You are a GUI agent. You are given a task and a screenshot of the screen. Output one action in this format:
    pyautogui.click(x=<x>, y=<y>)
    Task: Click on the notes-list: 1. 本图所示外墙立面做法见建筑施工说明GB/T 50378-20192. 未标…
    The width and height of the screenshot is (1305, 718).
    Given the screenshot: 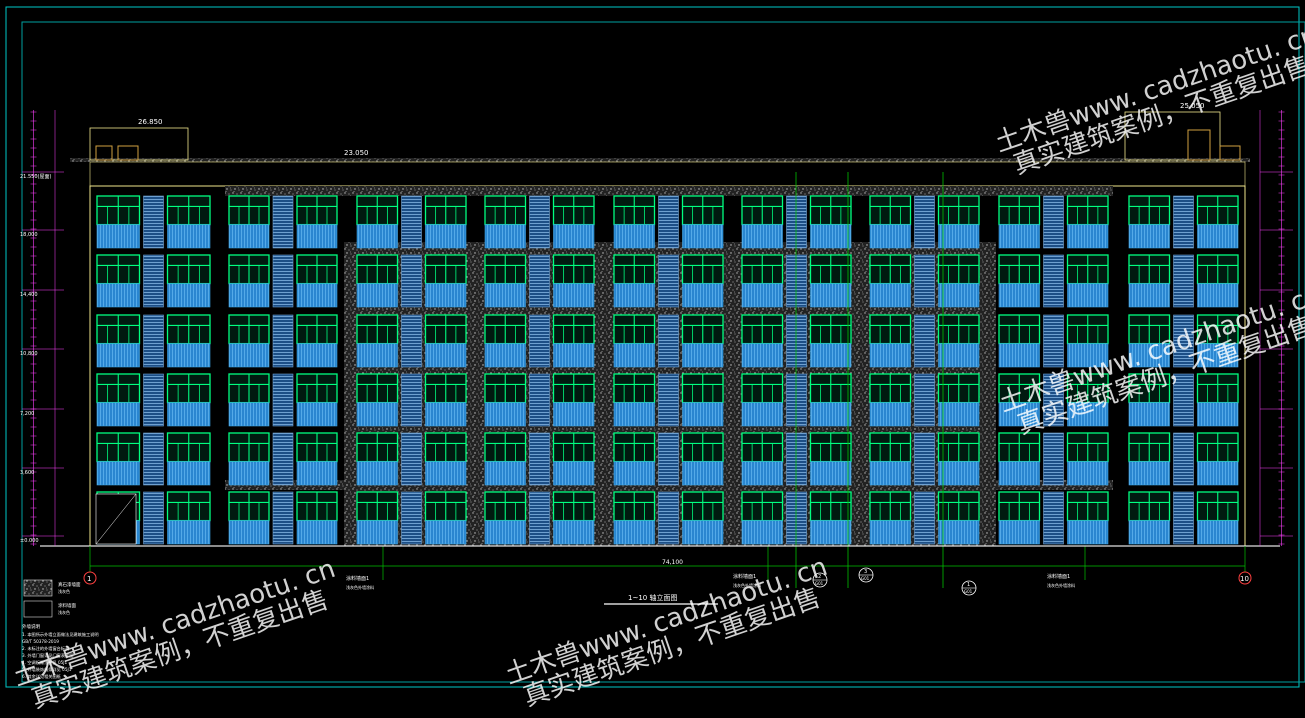 What is the action you would take?
    pyautogui.click(x=60, y=655)
    